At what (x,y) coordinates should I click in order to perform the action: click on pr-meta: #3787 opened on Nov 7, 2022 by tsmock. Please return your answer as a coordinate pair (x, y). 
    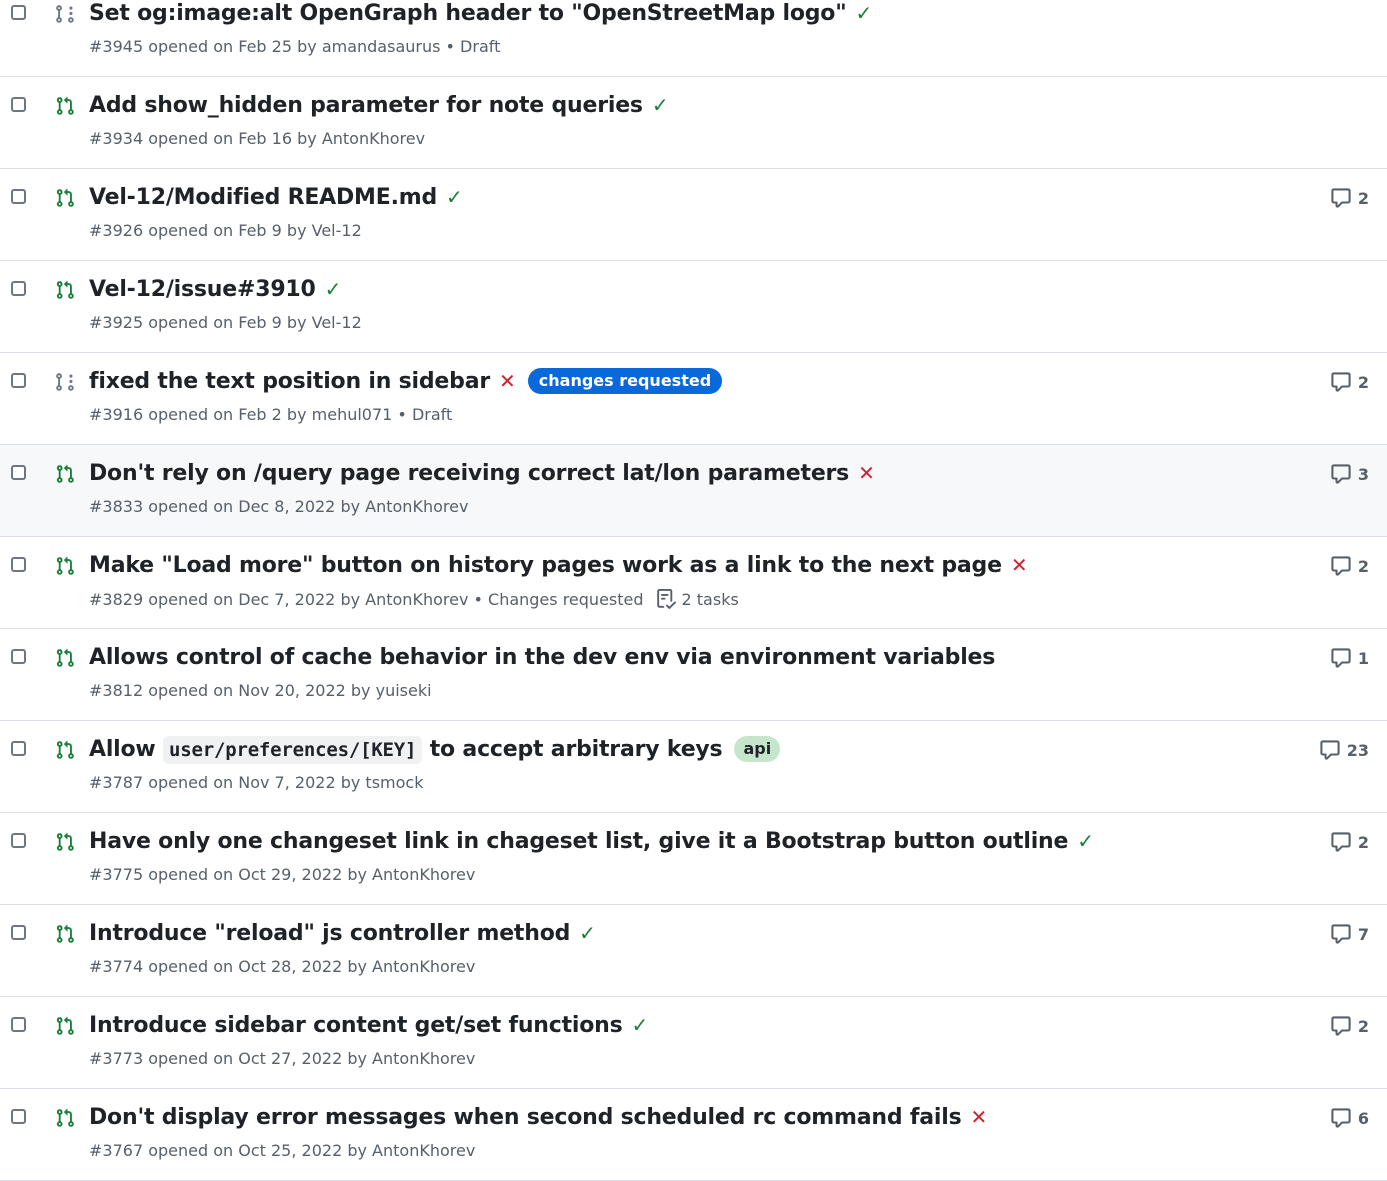
    Looking at the image, I should click on (256, 782).